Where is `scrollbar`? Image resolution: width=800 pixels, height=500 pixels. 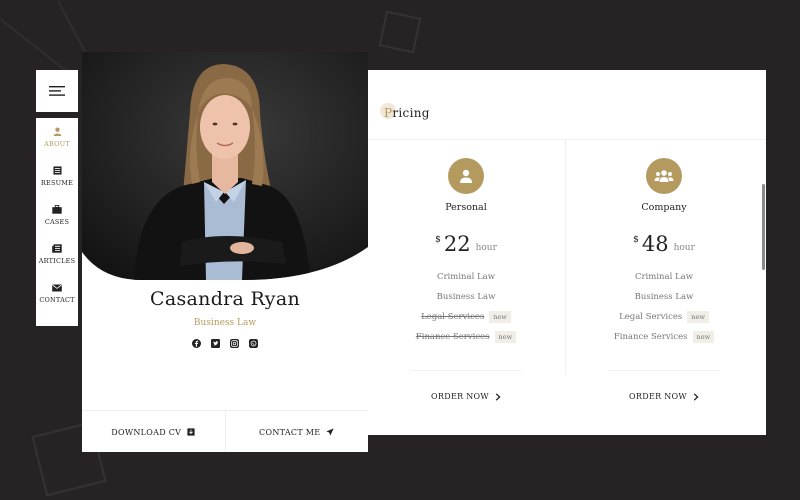 scrollbar is located at coordinates (763, 227).